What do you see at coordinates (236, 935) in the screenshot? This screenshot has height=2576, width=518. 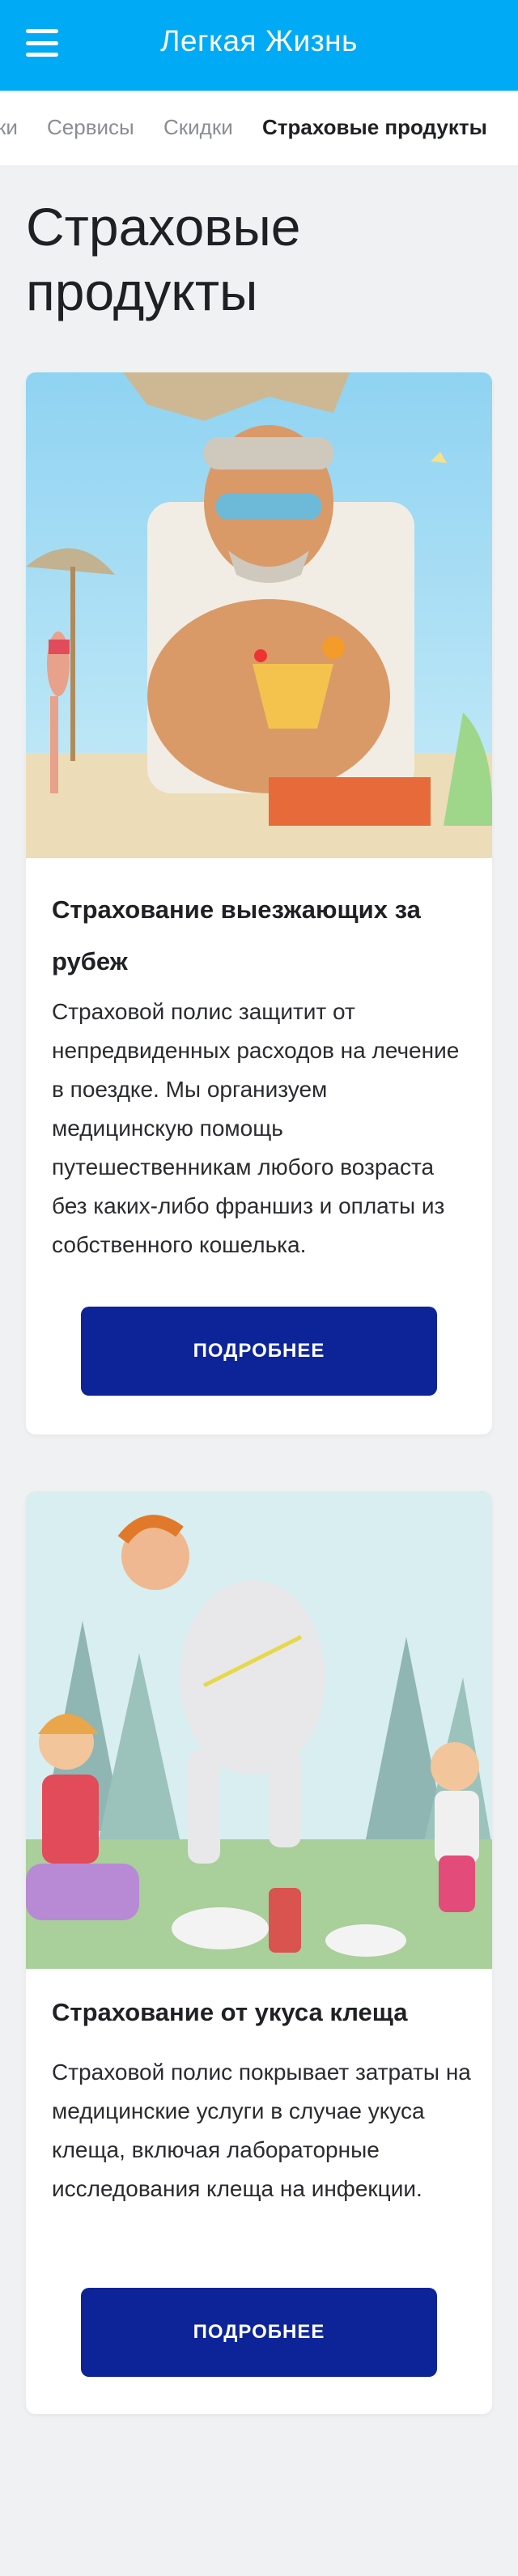 I see `card-title: Страхование выезжающих за рубеж` at bounding box center [236, 935].